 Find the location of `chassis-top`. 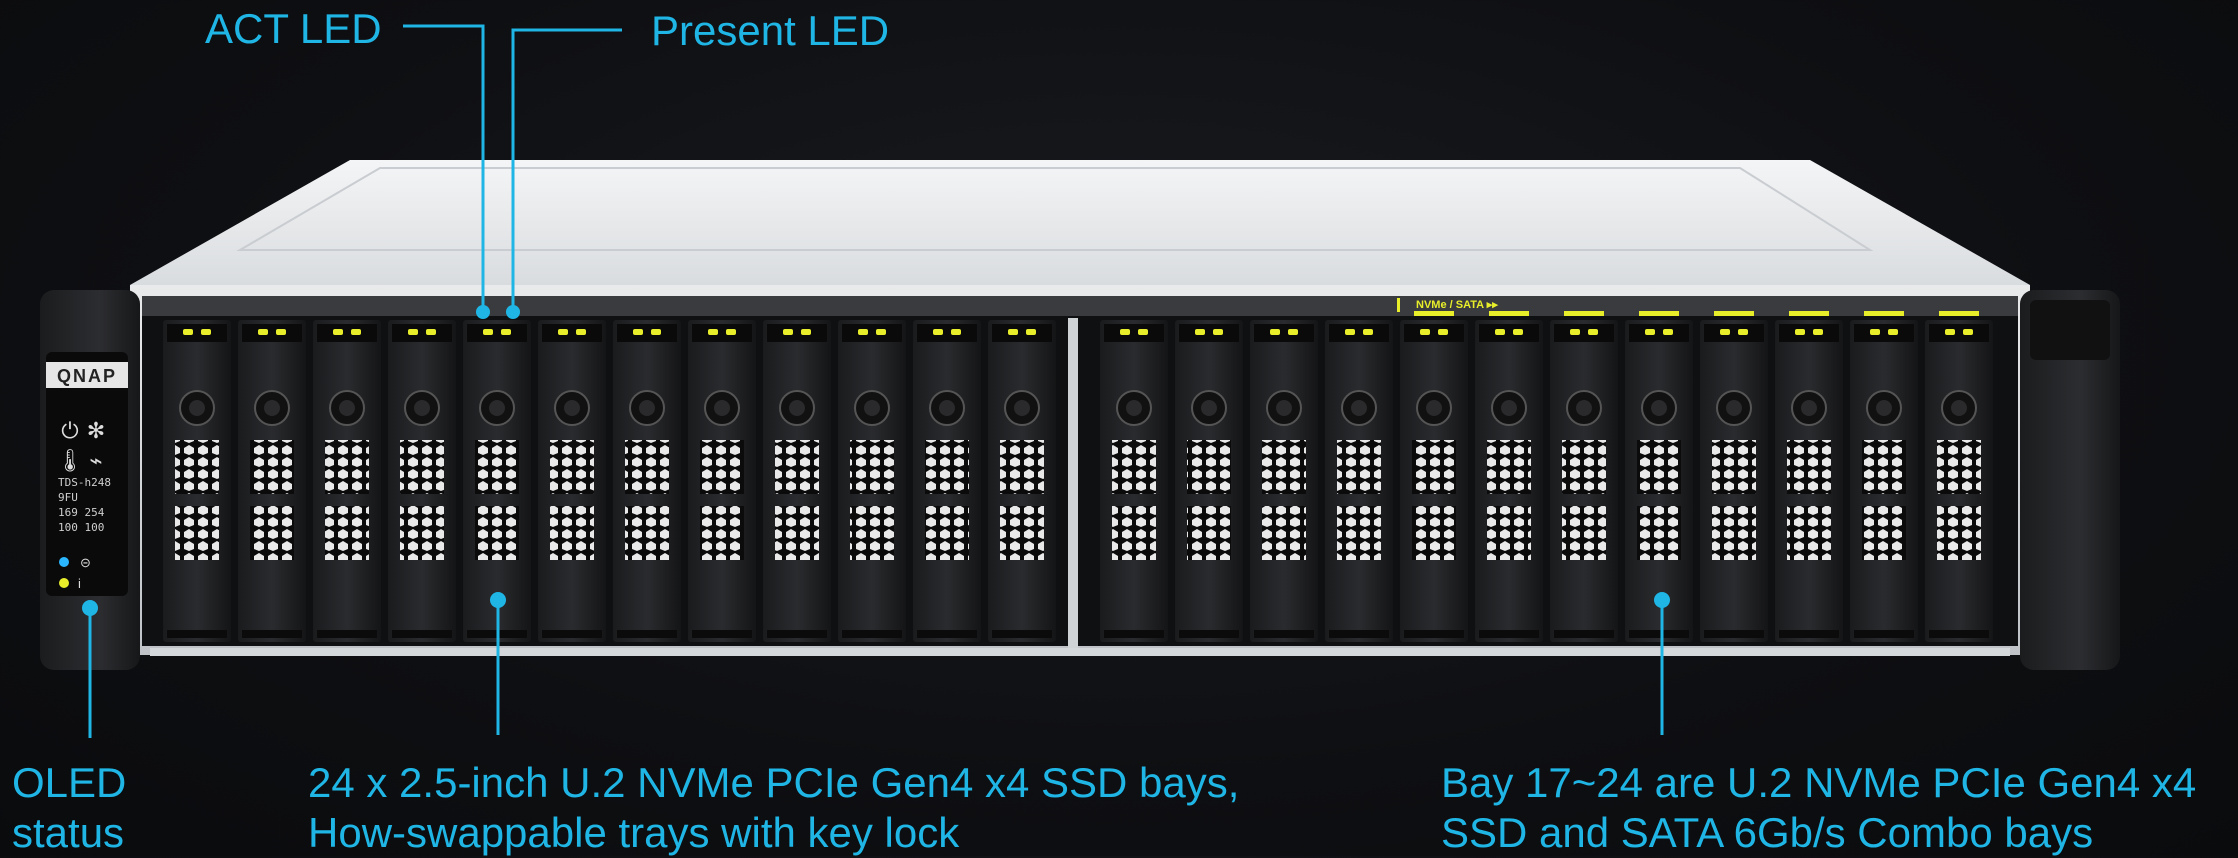

chassis-top is located at coordinates (1080, 222).